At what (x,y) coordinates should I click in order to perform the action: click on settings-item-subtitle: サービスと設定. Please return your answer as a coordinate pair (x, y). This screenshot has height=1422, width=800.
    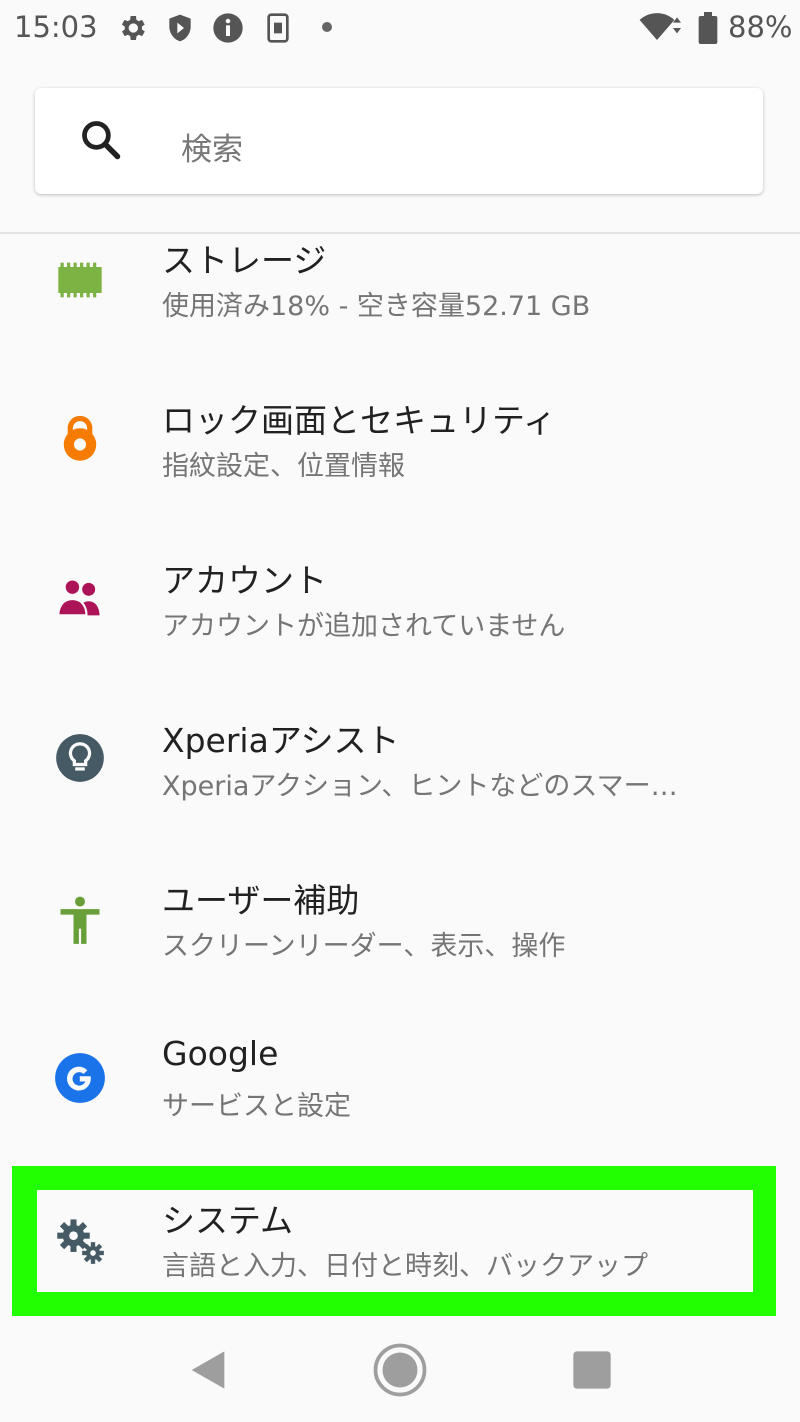
    Looking at the image, I should click on (256, 1106).